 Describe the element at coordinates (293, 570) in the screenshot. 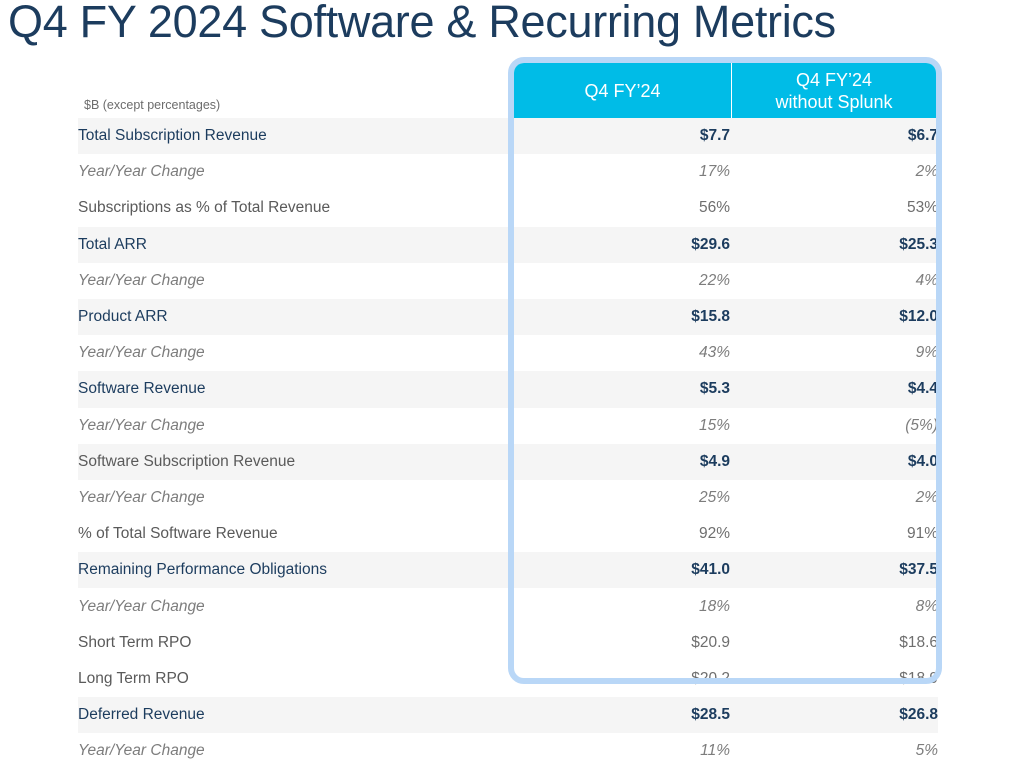

I see `row-label: Remaining Performance Obligations` at that location.